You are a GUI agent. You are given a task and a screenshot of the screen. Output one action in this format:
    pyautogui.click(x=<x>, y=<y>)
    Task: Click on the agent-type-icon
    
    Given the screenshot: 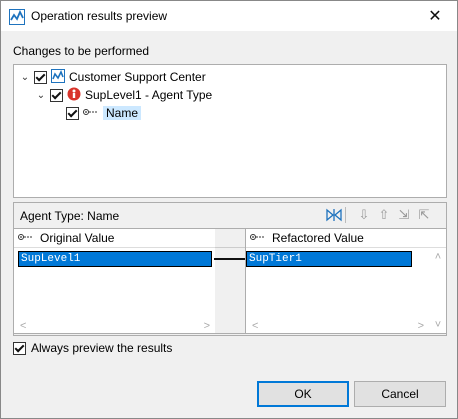 What is the action you would take?
    pyautogui.click(x=74, y=95)
    